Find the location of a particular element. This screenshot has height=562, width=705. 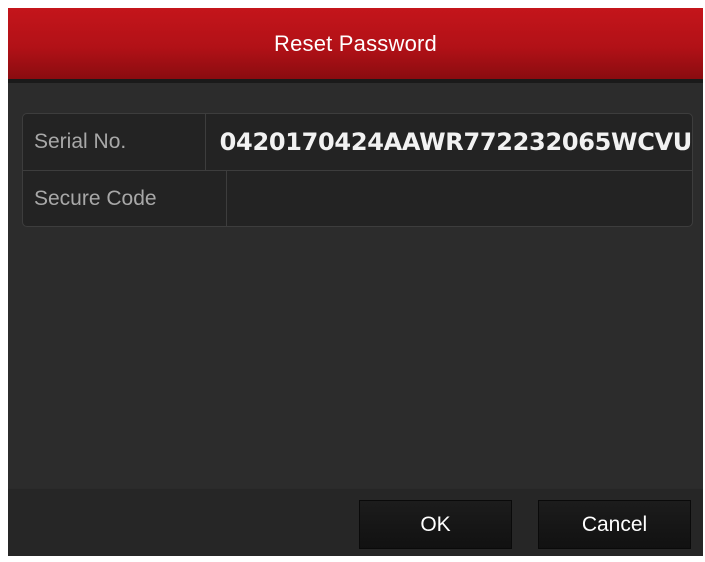

ok-button: OK is located at coordinates (435, 524).